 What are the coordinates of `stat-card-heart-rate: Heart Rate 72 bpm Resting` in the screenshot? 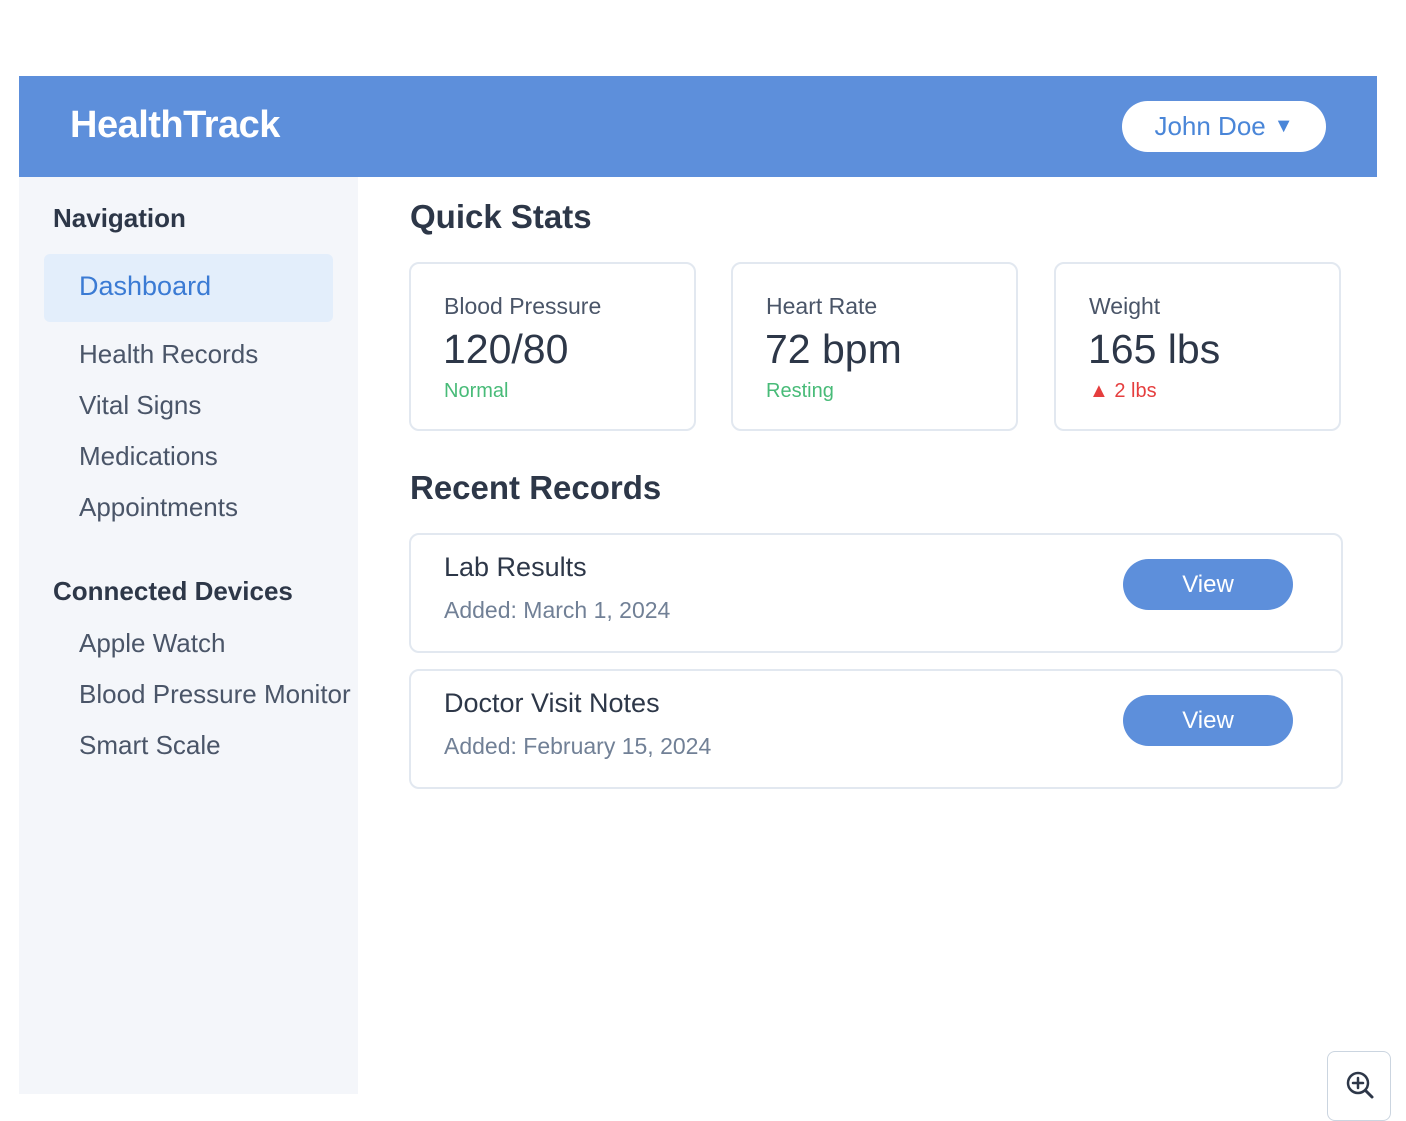 It's located at (874, 346).